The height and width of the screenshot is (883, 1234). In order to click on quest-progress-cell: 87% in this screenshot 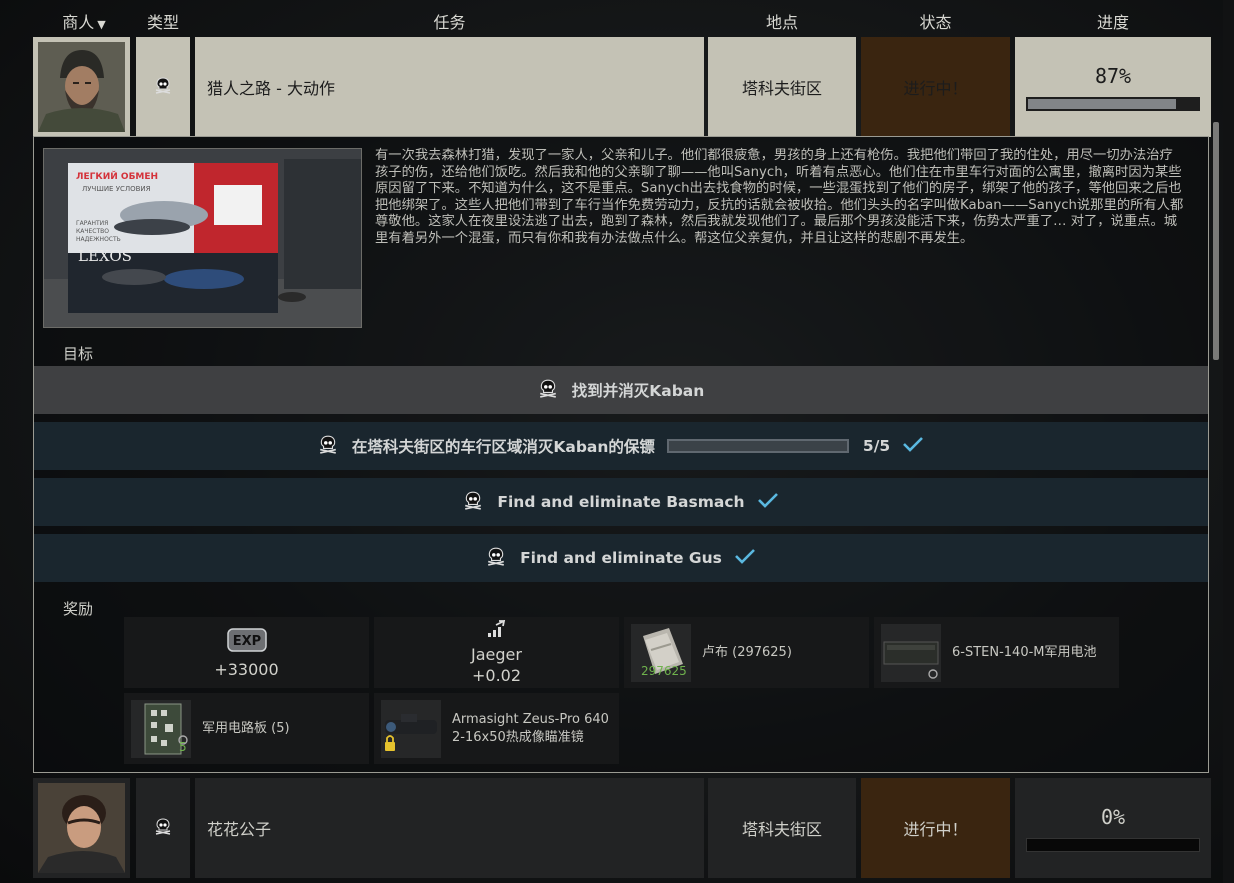, I will do `click(1113, 87)`.